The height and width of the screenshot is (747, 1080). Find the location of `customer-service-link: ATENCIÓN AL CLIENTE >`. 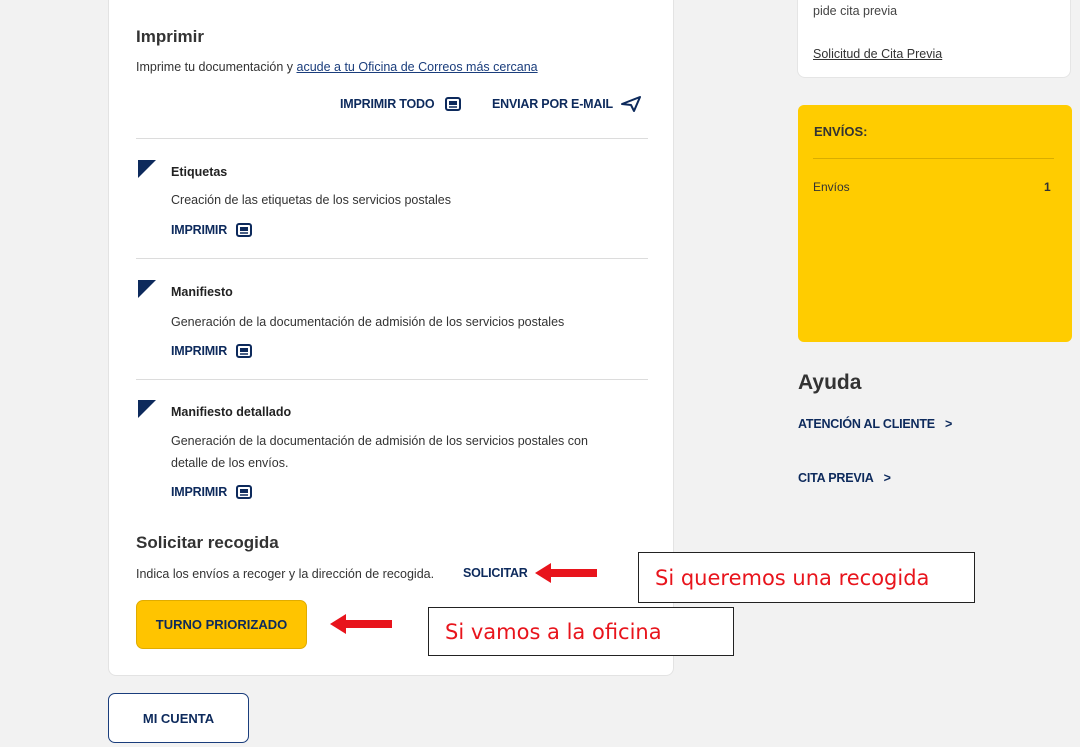

customer-service-link: ATENCIÓN AL CLIENTE > is located at coordinates (875, 424).